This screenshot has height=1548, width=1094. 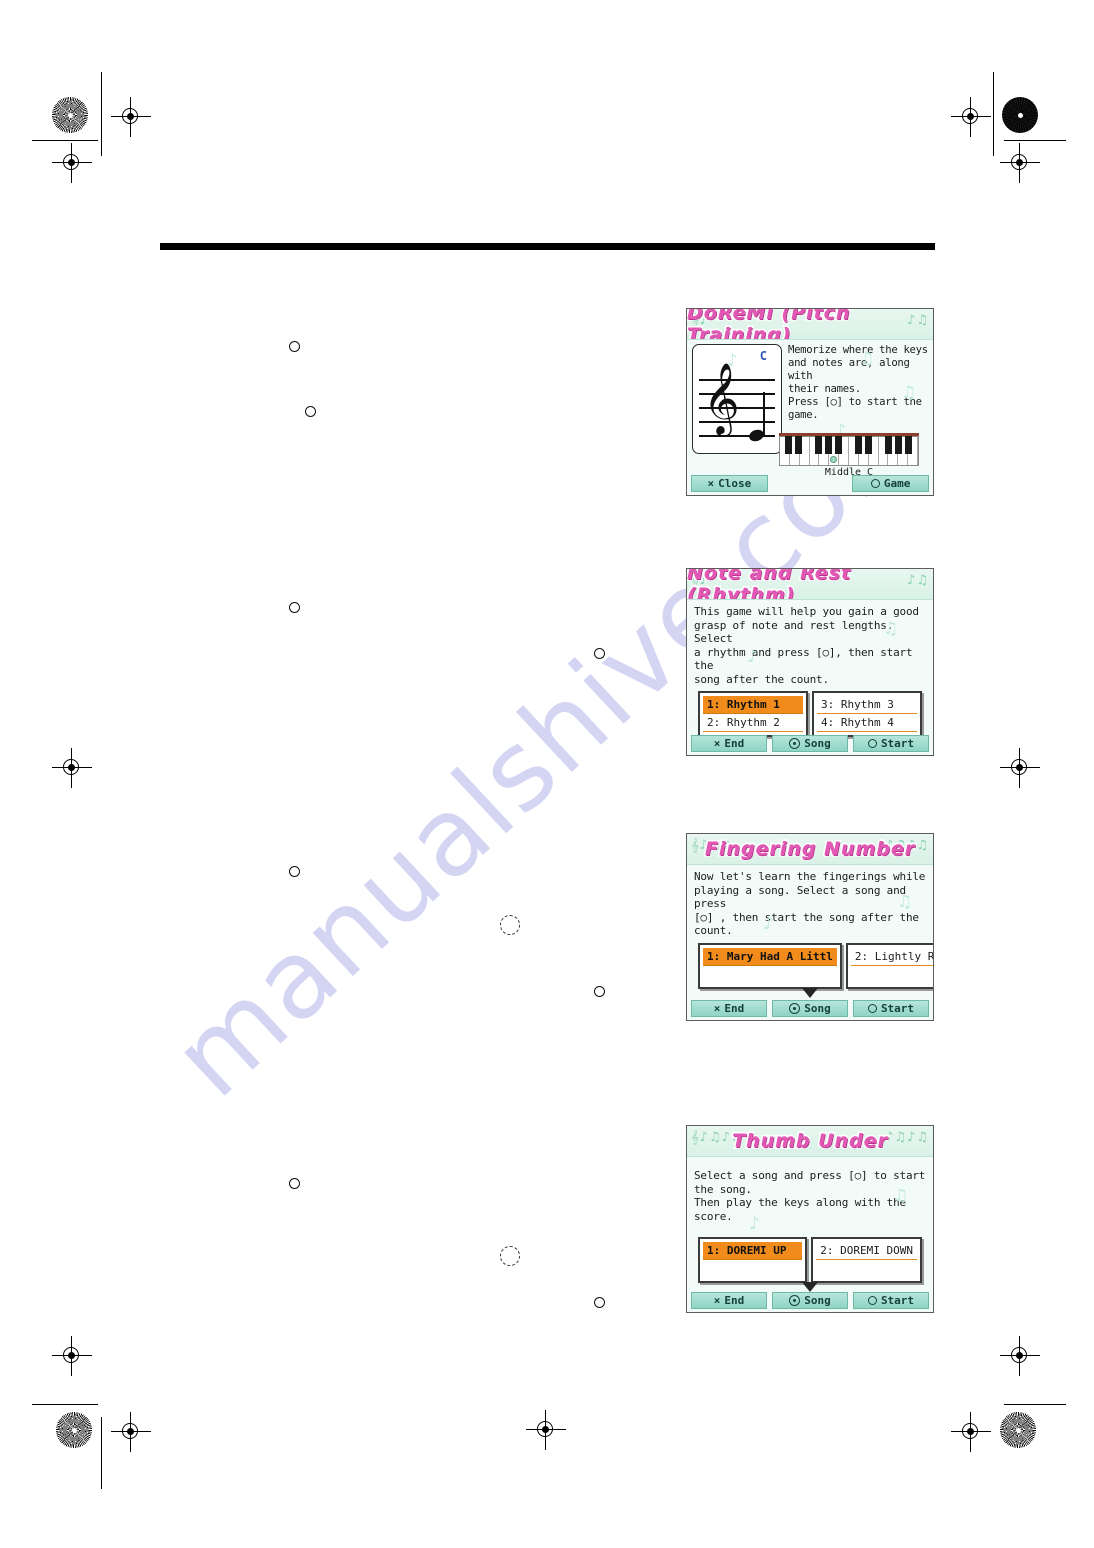 What do you see at coordinates (891, 483) in the screenshot?
I see `game-button: Game` at bounding box center [891, 483].